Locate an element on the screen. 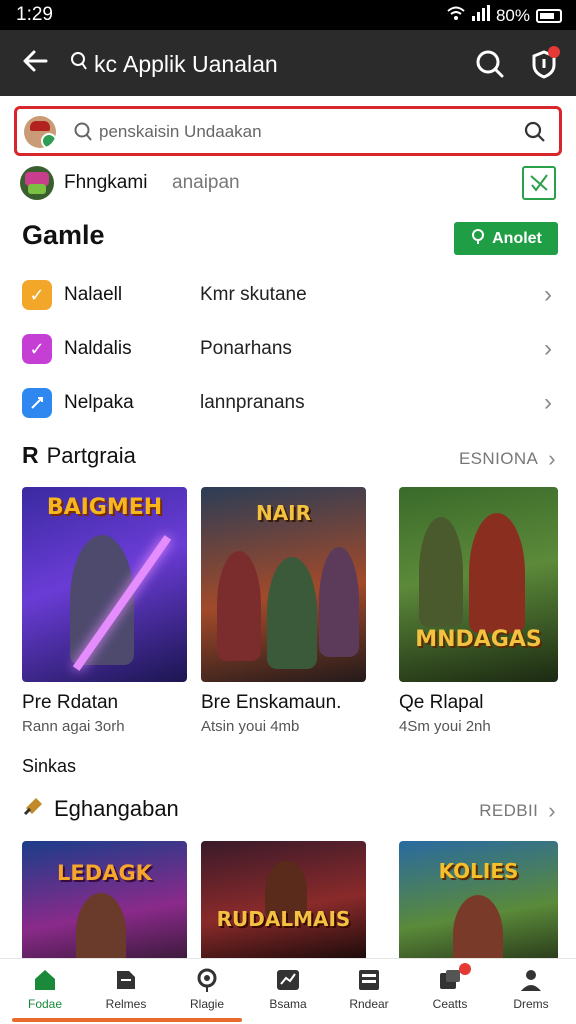 Image resolution: width=576 pixels, height=1024 pixels. nav-tab-profile: Drems is located at coordinates (531, 993).